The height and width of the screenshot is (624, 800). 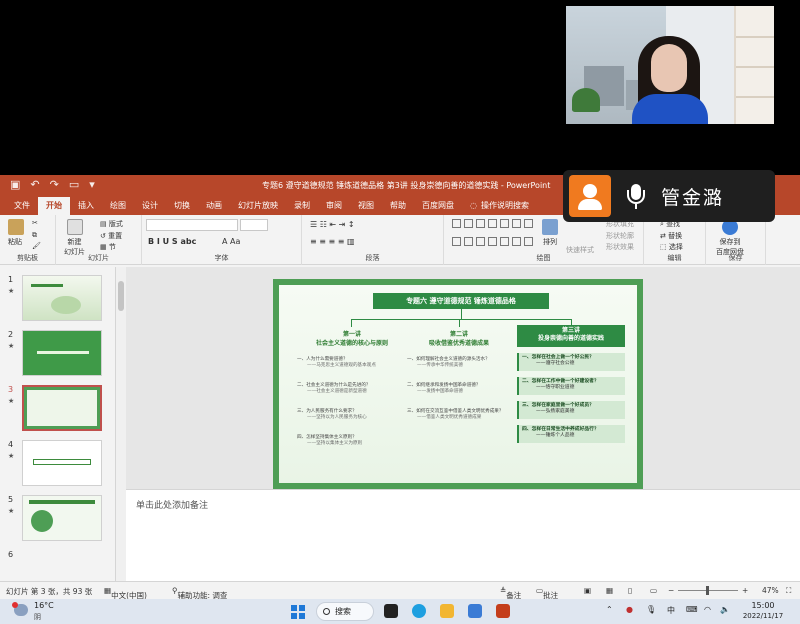 What do you see at coordinates (671, 610) in the screenshot?
I see `ime-indicator: 中` at bounding box center [671, 610].